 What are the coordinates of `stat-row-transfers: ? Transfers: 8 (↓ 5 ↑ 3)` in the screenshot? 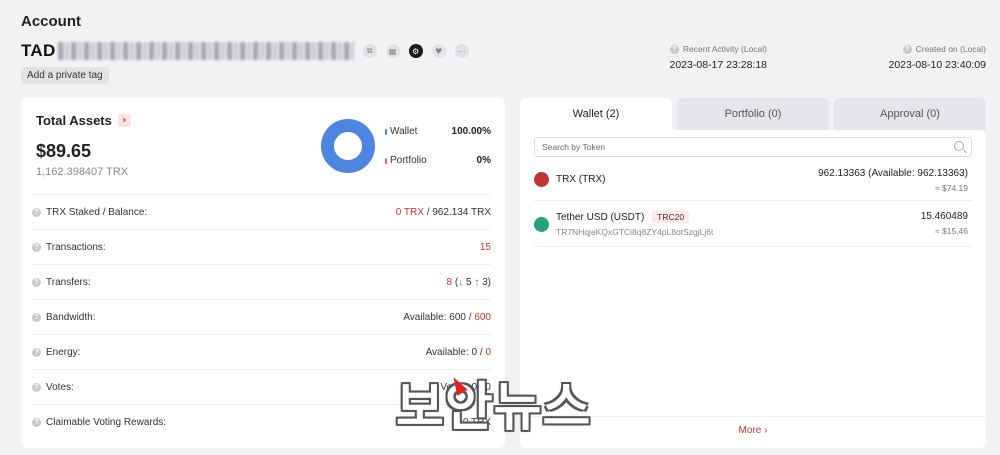 It's located at (261, 281).